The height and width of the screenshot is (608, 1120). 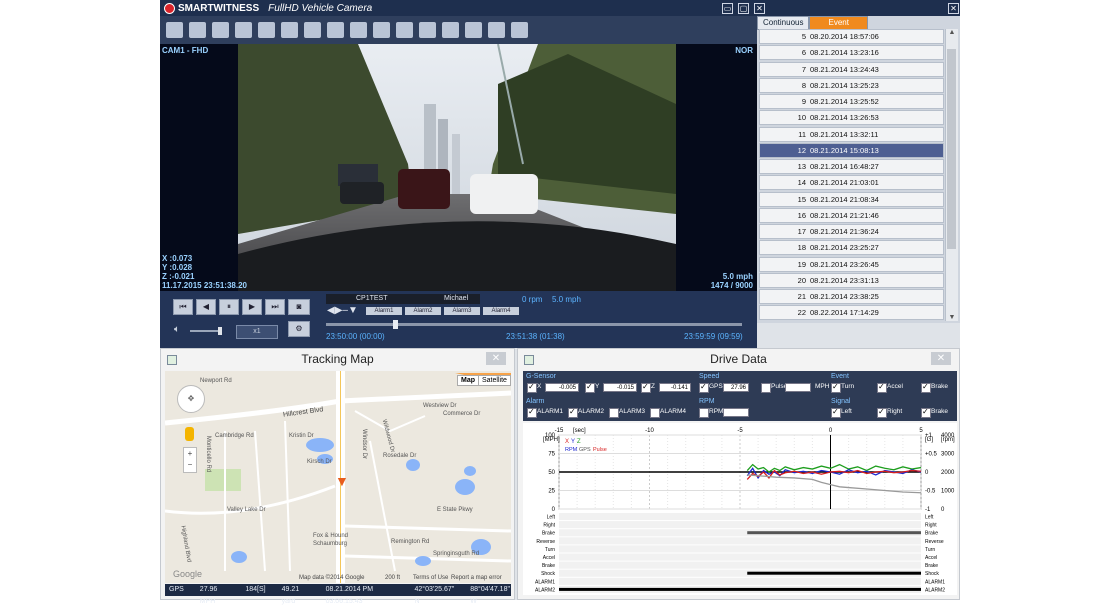 I want to click on pulse-checkbox, so click(x=766, y=388).